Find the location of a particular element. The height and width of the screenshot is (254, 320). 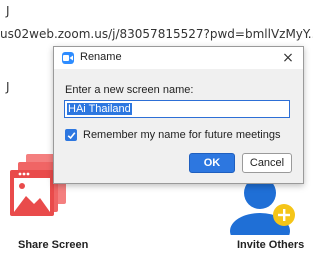

dialog-title: Rename is located at coordinates (101, 57).